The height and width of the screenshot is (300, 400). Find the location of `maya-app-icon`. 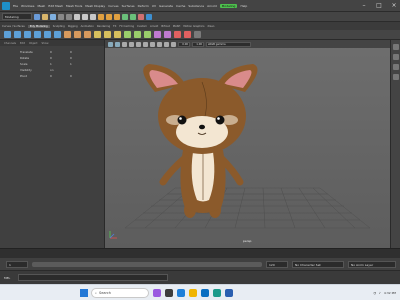

maya-app-icon is located at coordinates (217, 293).